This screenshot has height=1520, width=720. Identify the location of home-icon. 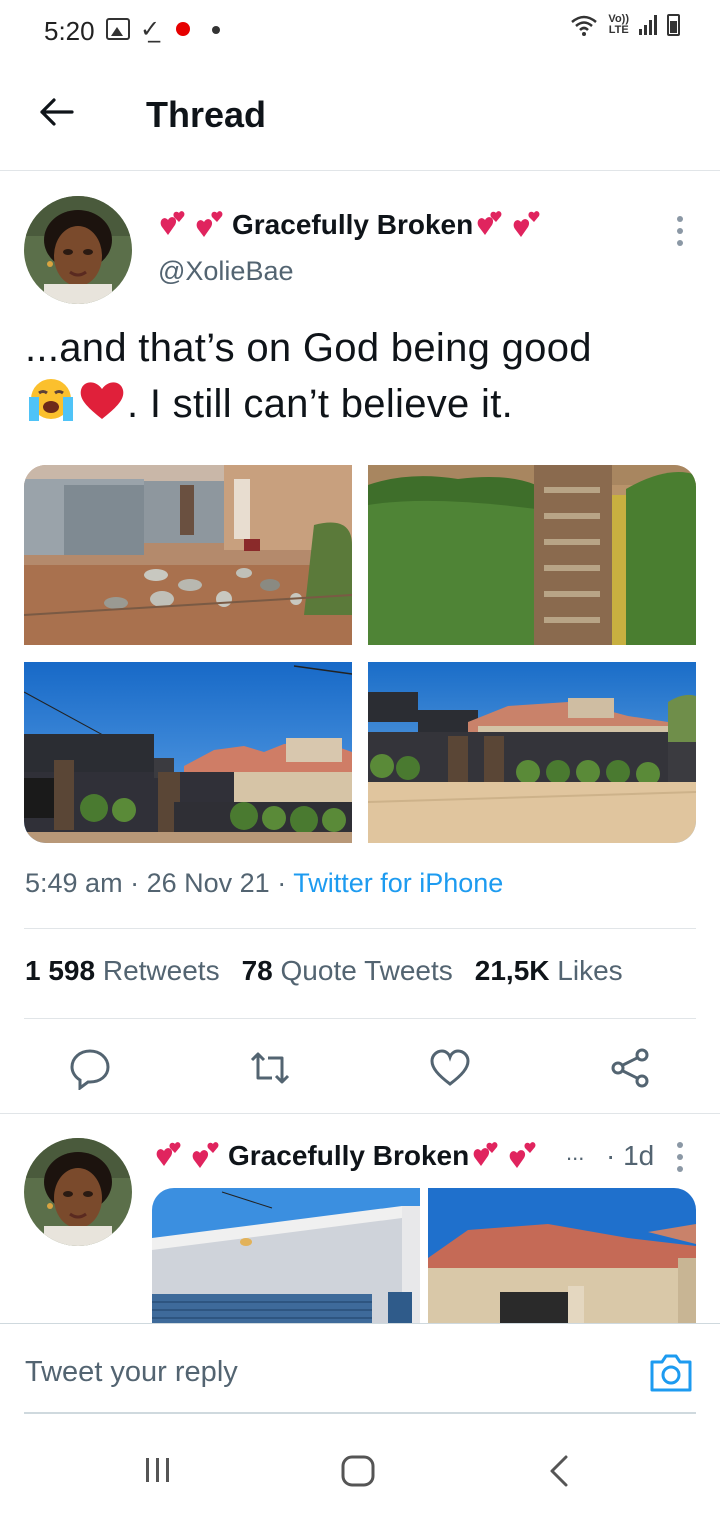
(358, 1471).